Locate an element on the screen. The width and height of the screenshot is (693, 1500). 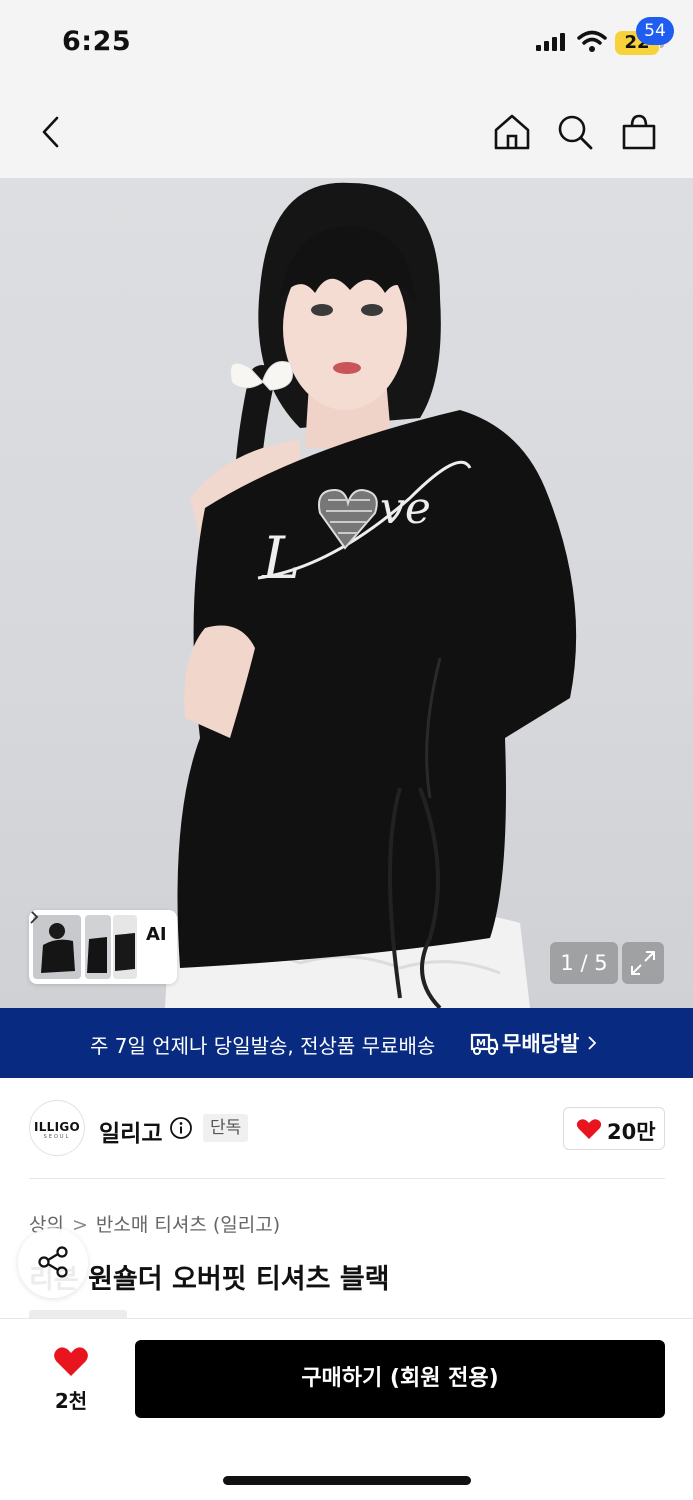
back-icon is located at coordinates (52, 132).